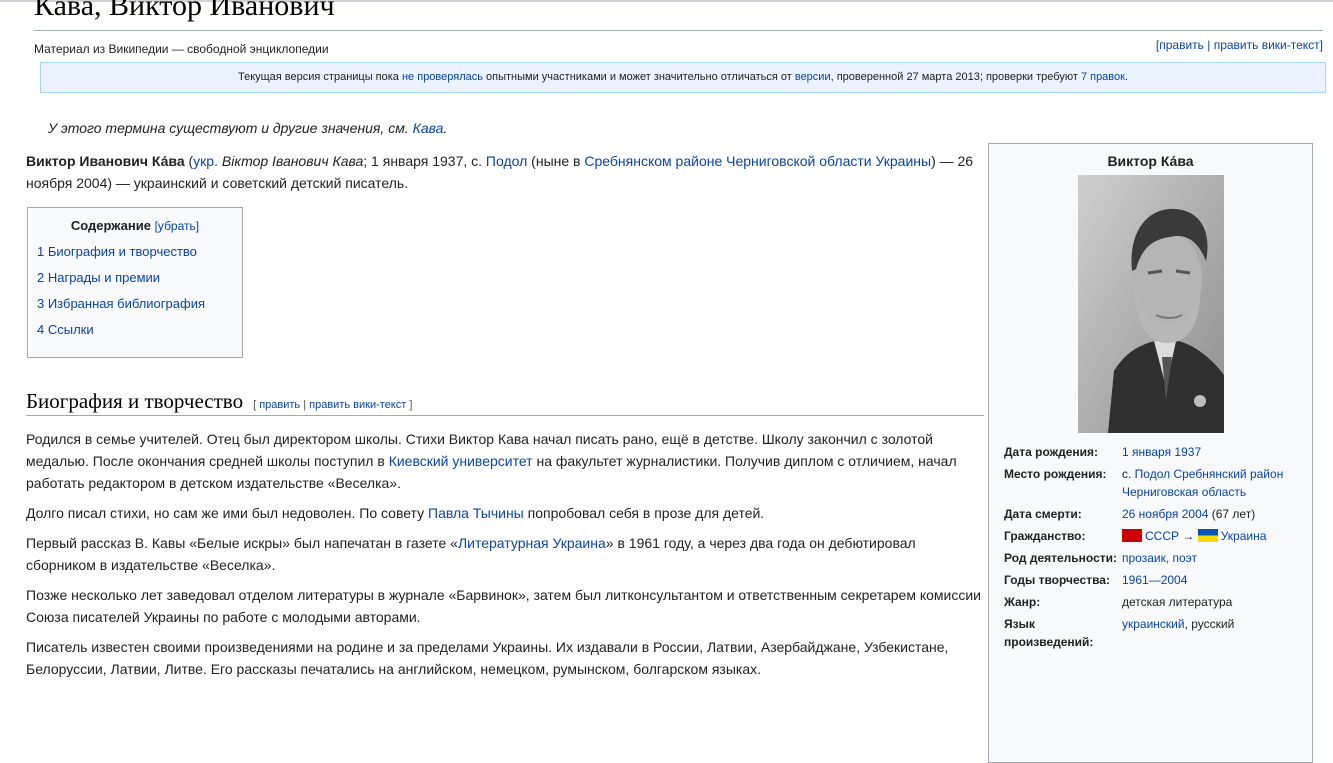 The height and width of the screenshot is (763, 1333). I want to click on birth-village-link: Подол, so click(1152, 474).